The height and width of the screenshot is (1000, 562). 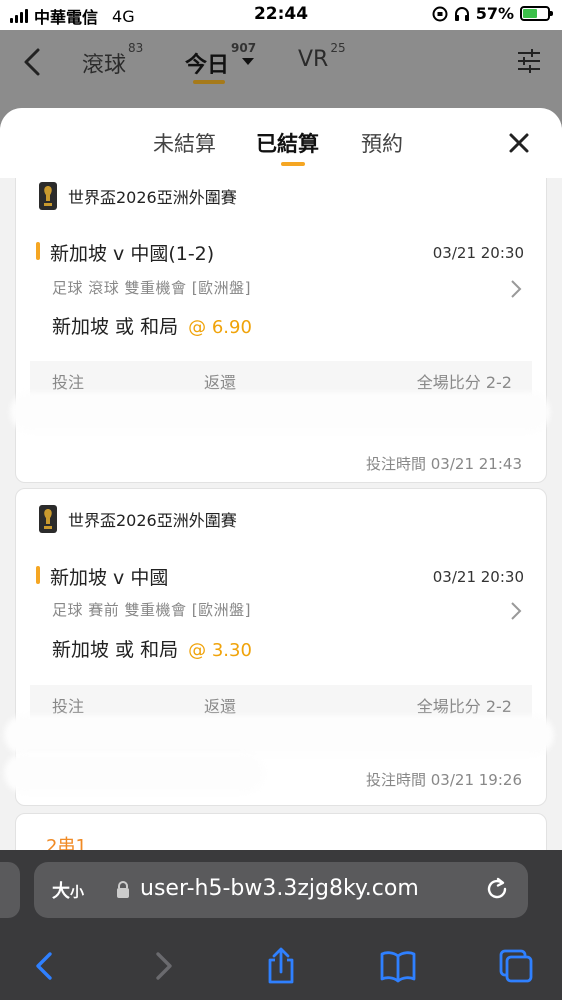 I want to click on status-bar: 中華電信 4G 22:44 57%, so click(x=281, y=15).